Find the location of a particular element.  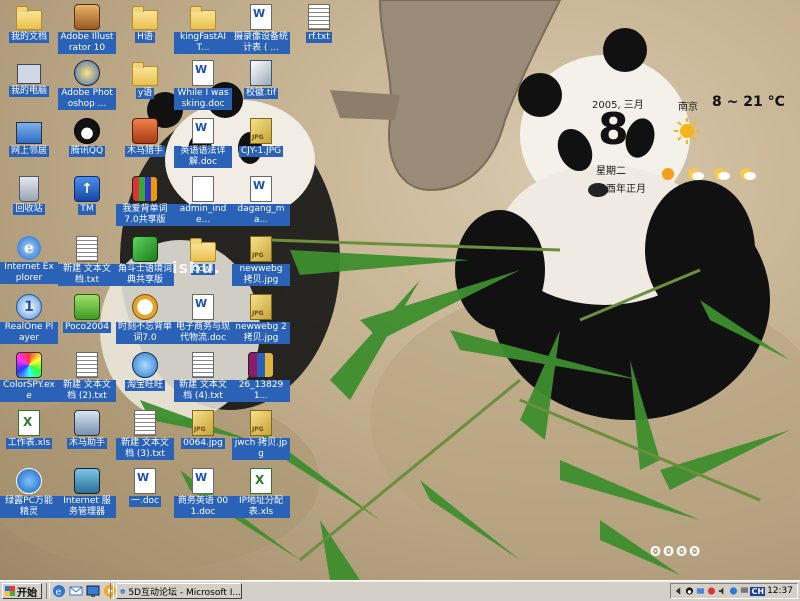

trojan-hunter-icon is located at coordinates (145, 131).